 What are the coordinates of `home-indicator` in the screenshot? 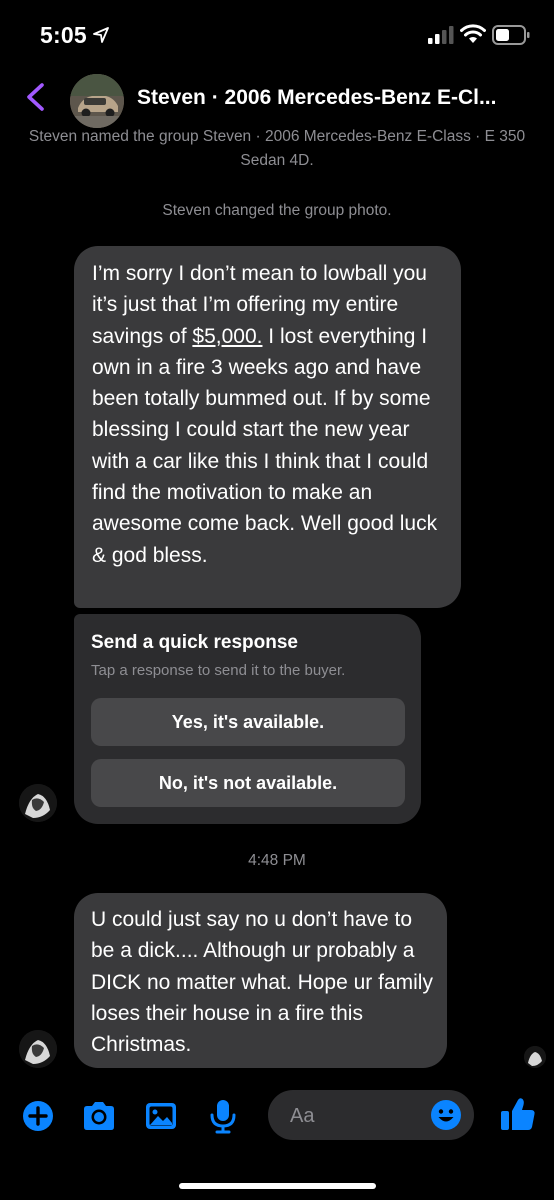 It's located at (277, 1186).